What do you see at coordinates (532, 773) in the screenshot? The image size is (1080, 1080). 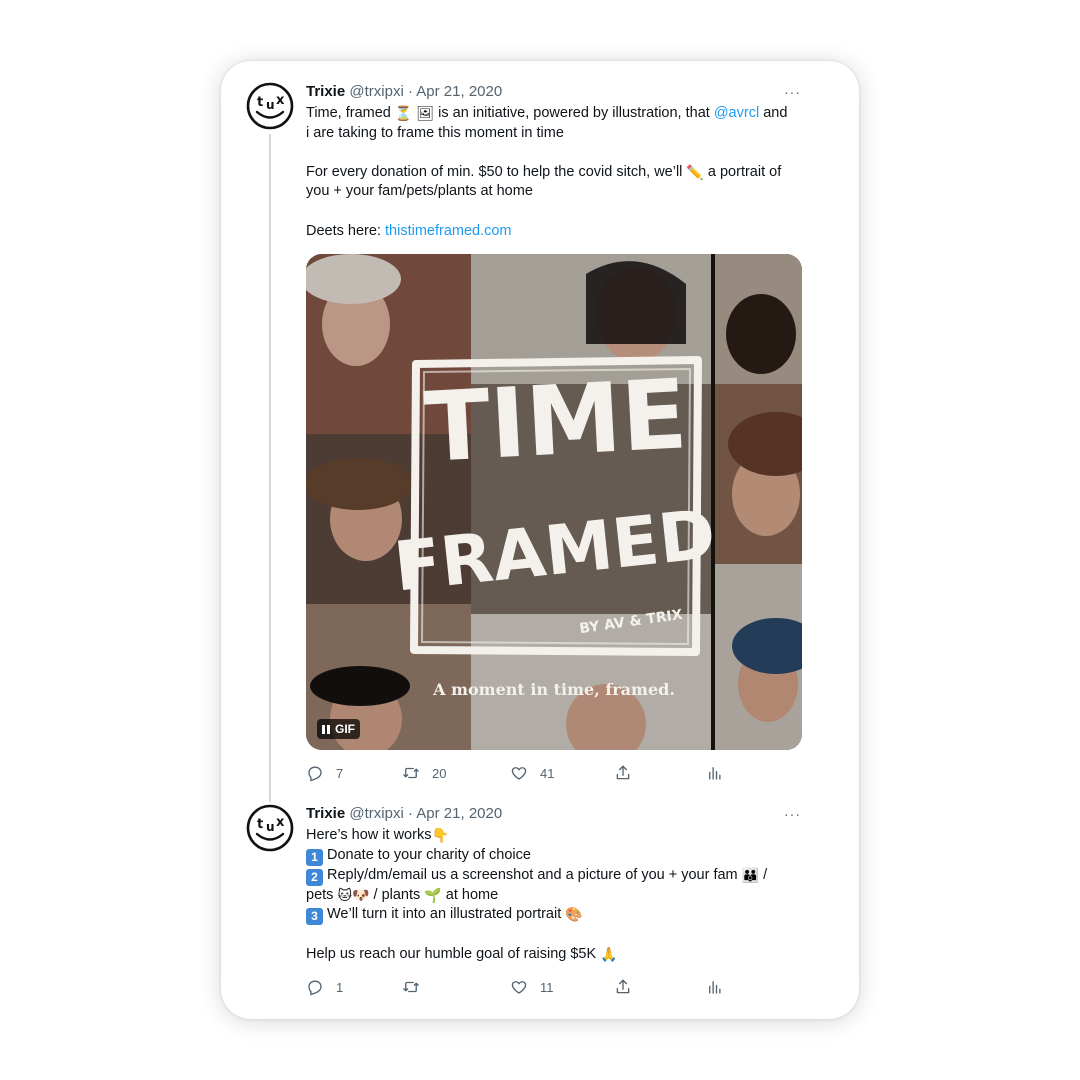 I see `like-button: 41` at bounding box center [532, 773].